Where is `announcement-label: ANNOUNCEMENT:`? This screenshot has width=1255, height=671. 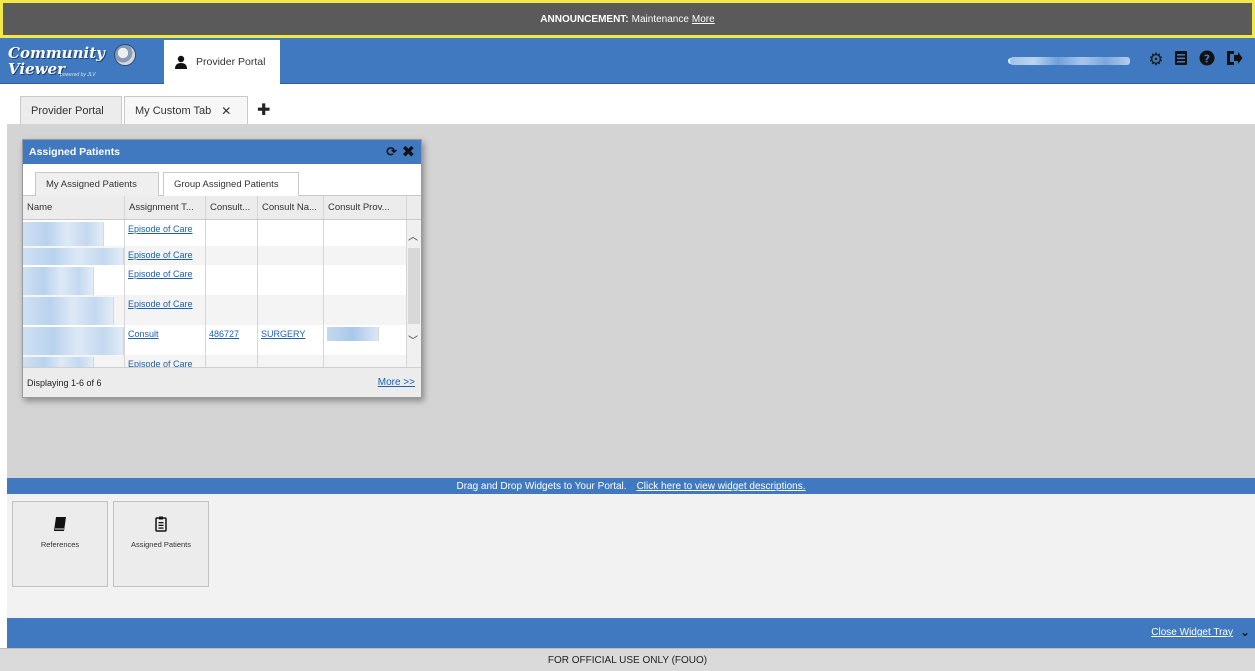
announcement-label: ANNOUNCEMENT: is located at coordinates (584, 19).